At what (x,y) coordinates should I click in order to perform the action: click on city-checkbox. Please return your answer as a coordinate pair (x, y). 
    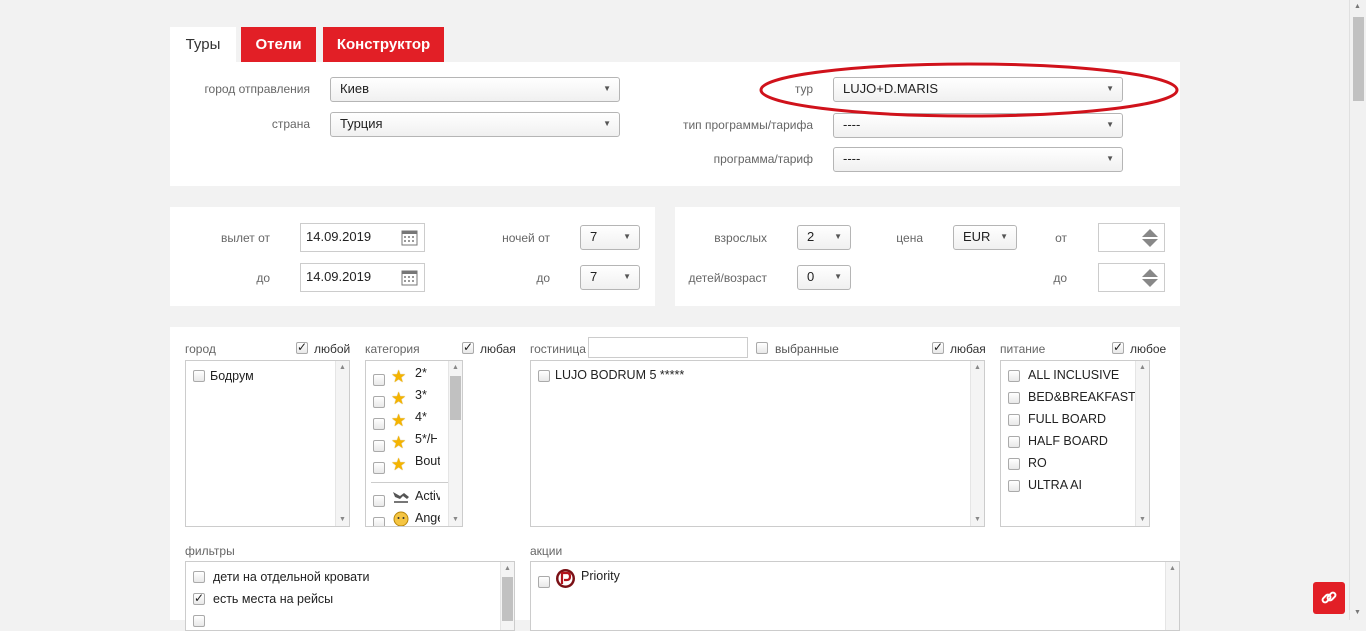
    Looking at the image, I should click on (199, 376).